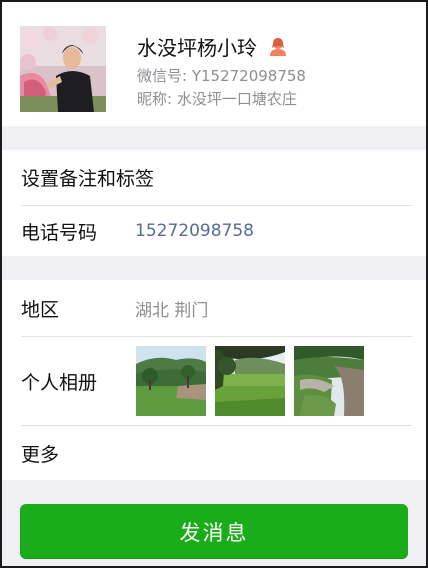 The width and height of the screenshot is (428, 568). I want to click on album-photos, so click(254, 381).